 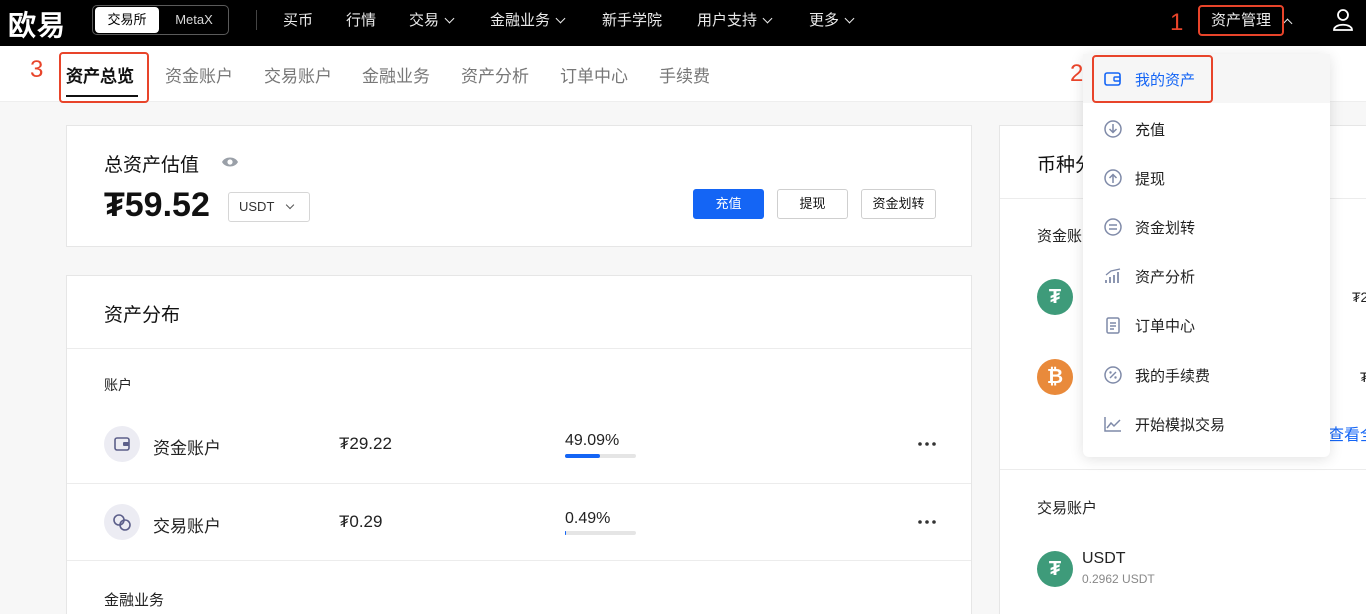 I want to click on user-icon, so click(x=1343, y=20).